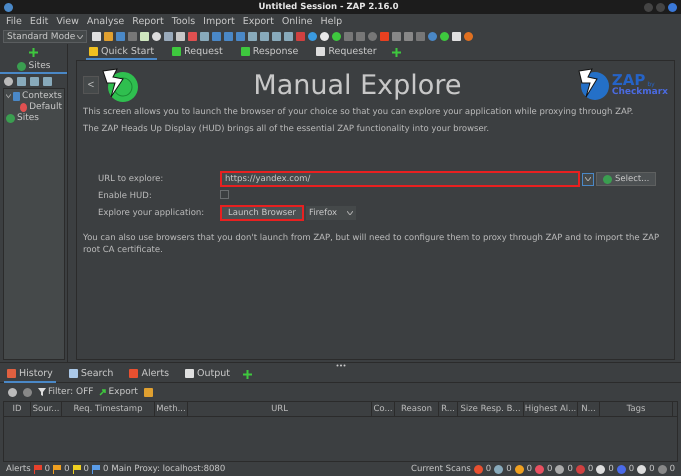  I want to click on column-header: Reason, so click(417, 409).